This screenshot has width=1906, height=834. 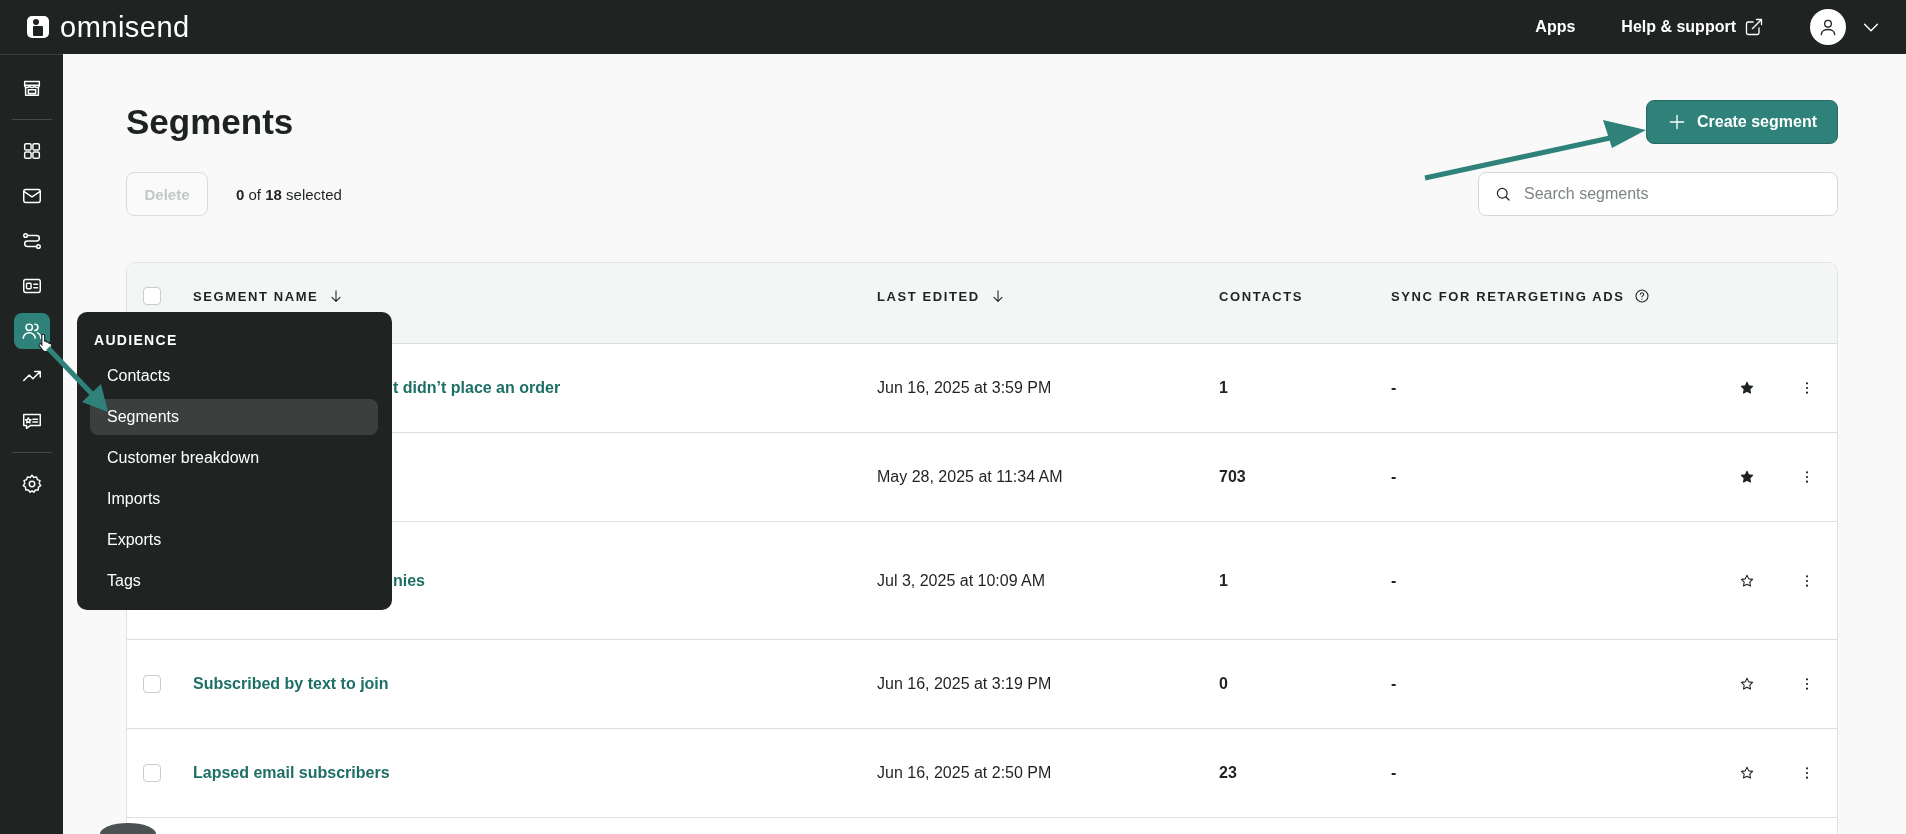 What do you see at coordinates (234, 499) in the screenshot?
I see `menu-item: Imports` at bounding box center [234, 499].